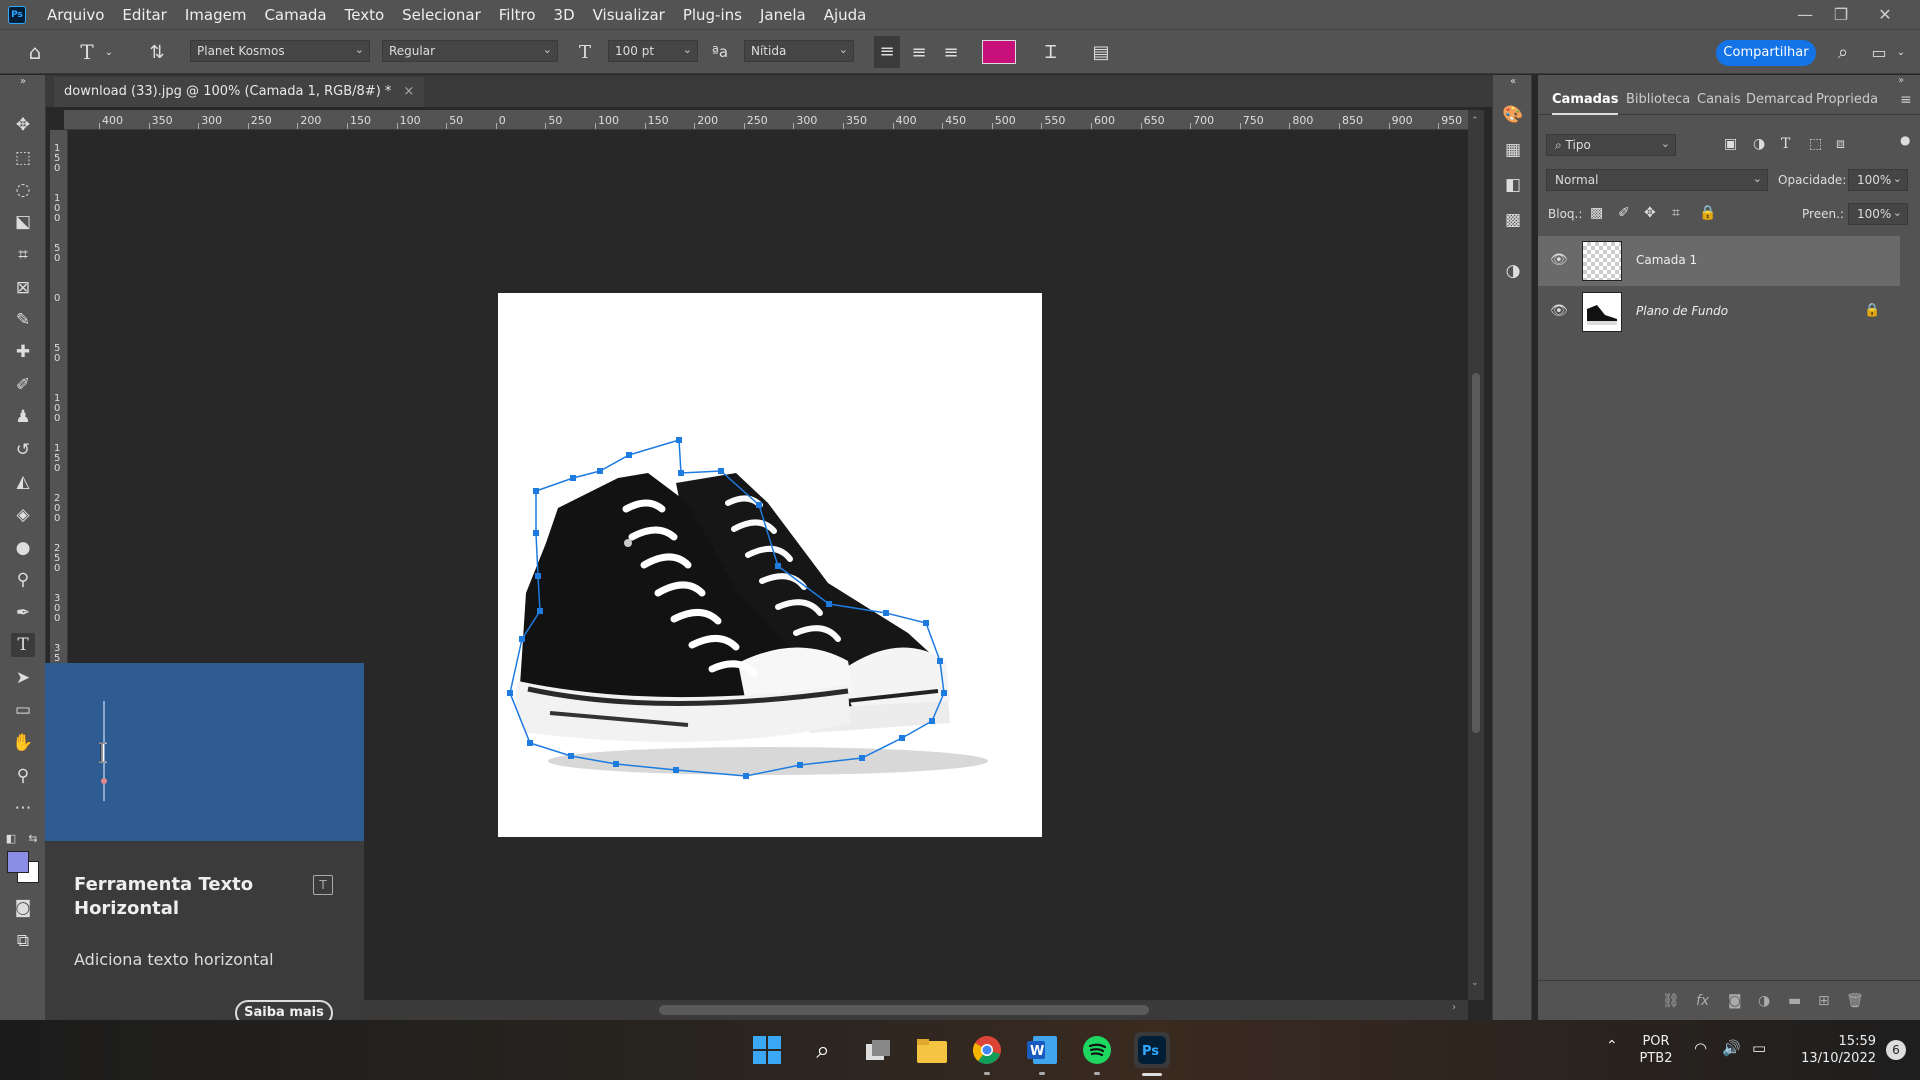 This screenshot has width=1920, height=1080. What do you see at coordinates (1513, 220) in the screenshot?
I see `patterns-icon: ▩` at bounding box center [1513, 220].